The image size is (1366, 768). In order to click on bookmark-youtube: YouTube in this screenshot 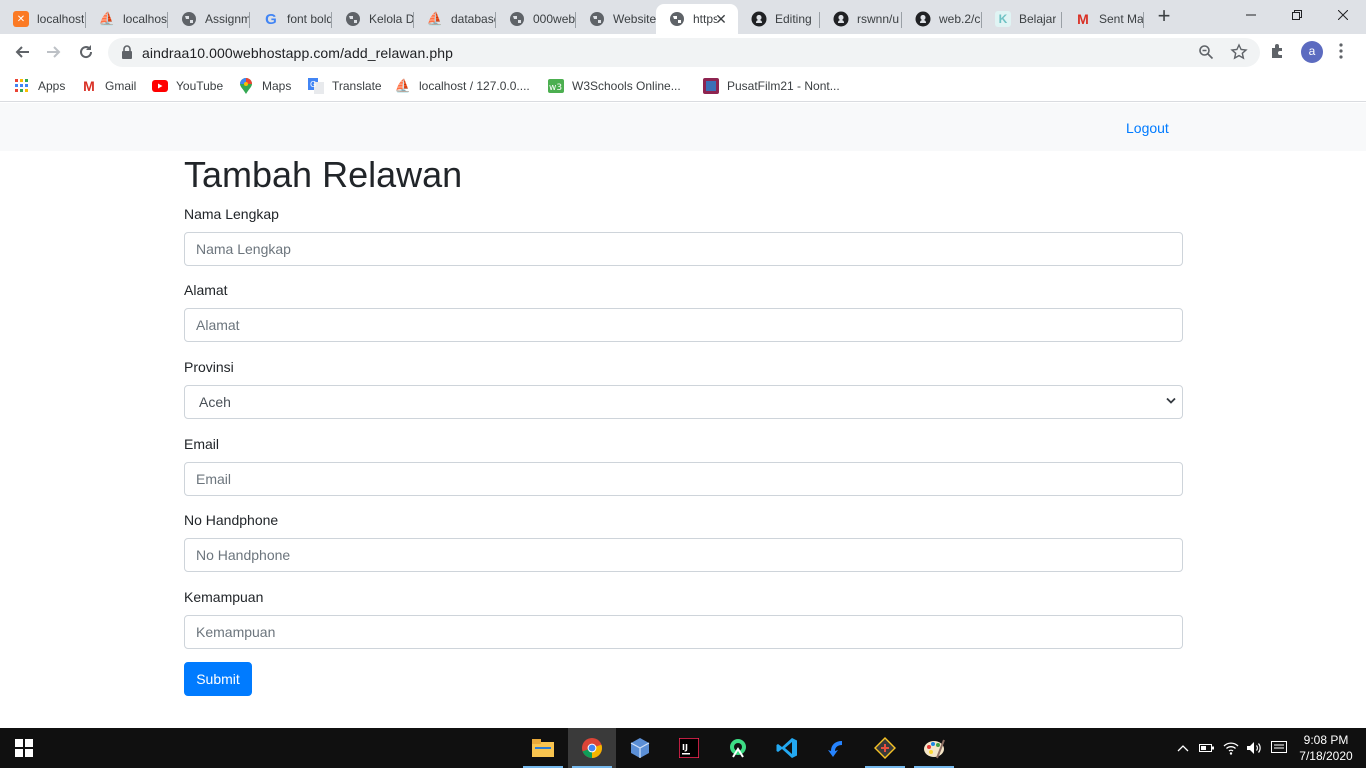, I will do `click(187, 86)`.